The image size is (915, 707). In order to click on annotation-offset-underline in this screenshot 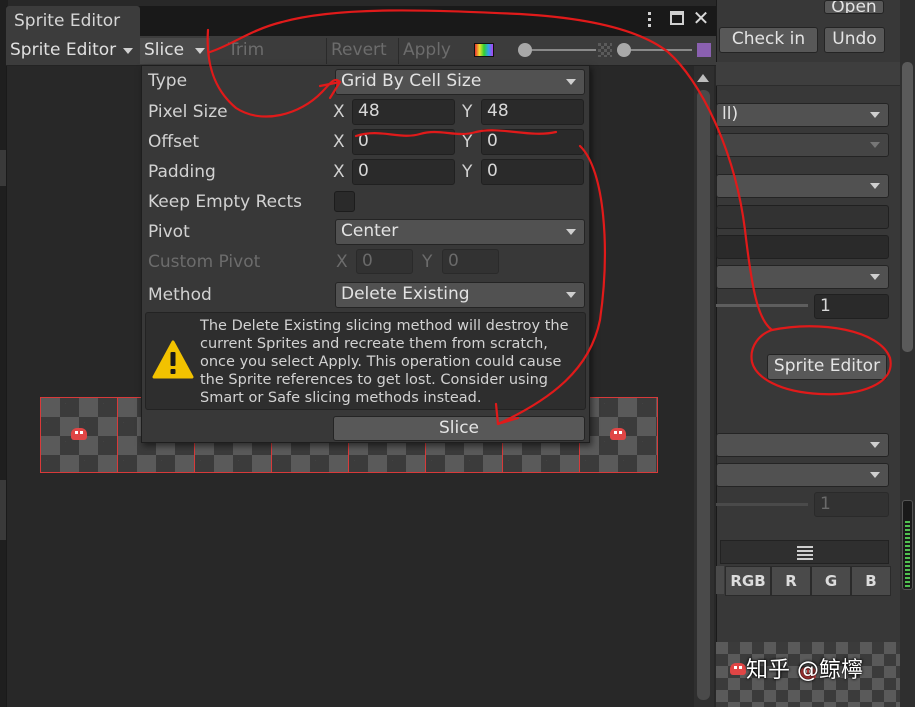, I will do `click(456, 133)`.